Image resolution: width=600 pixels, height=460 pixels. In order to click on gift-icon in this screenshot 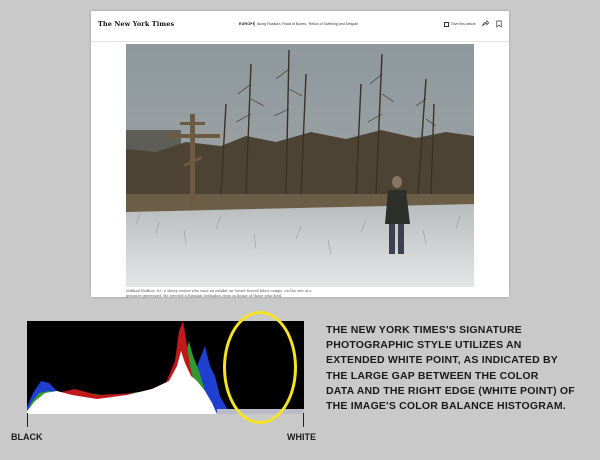, I will do `click(446, 24)`.